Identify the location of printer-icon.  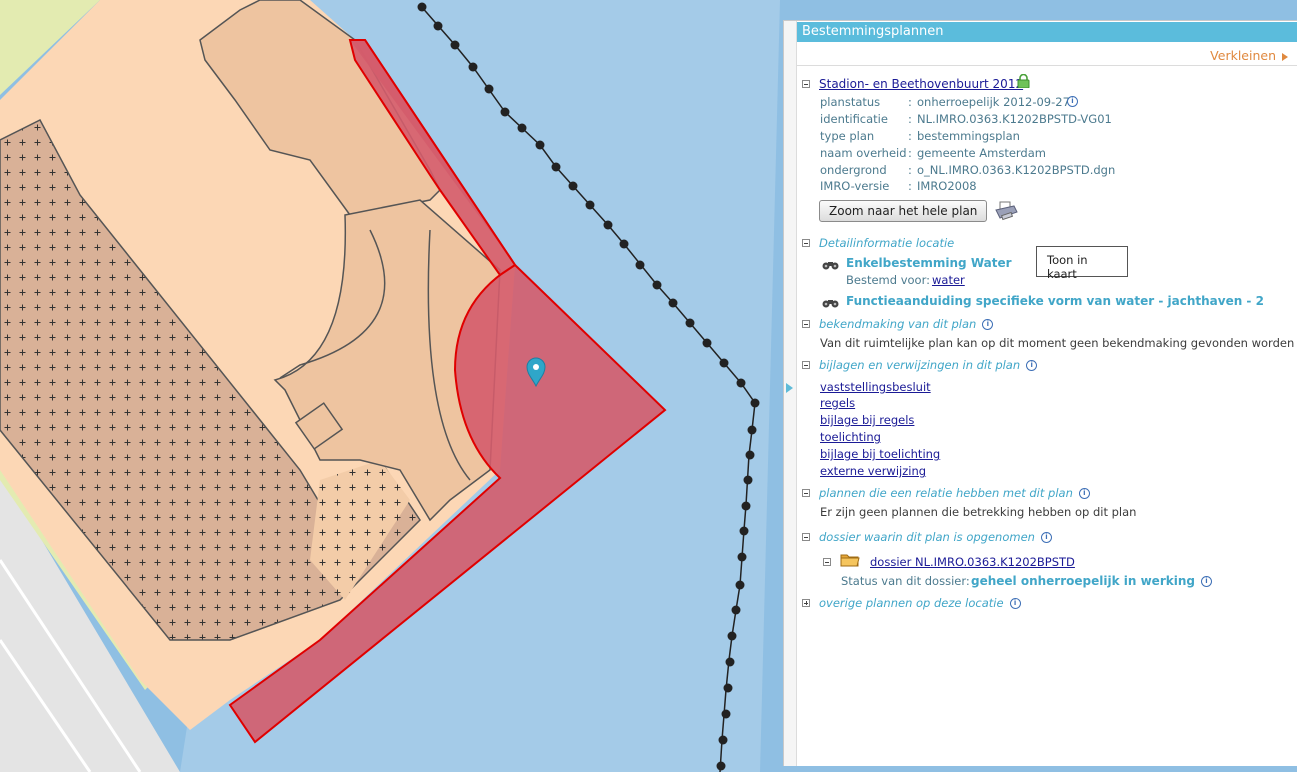
(1006, 211).